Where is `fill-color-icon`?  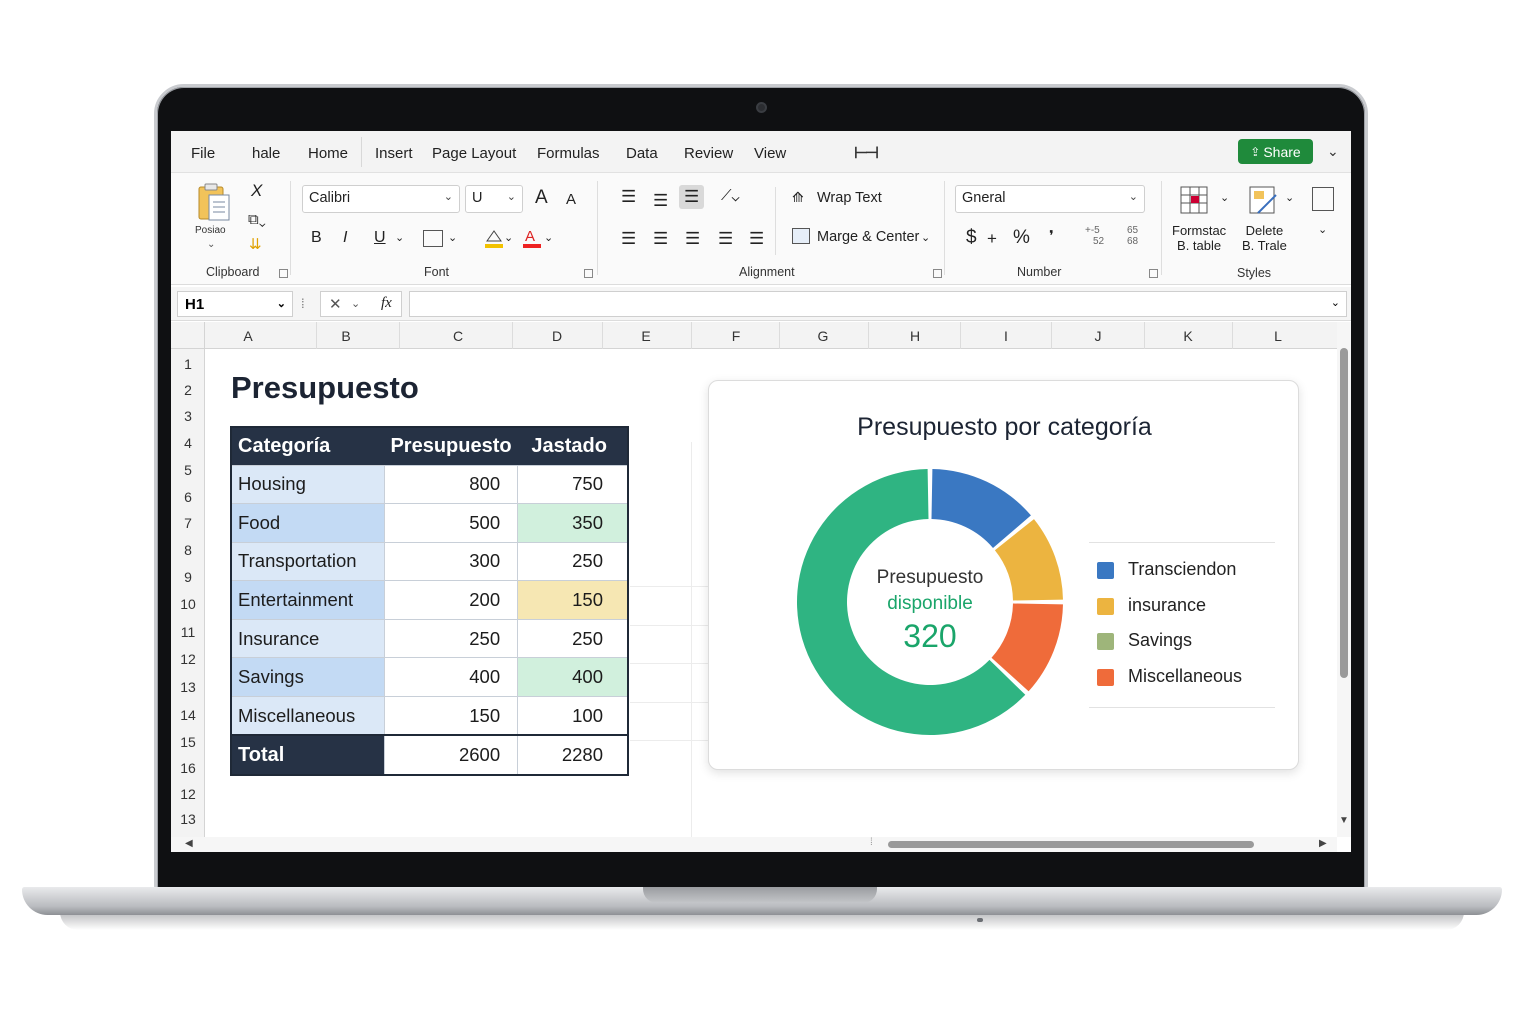
fill-color-icon is located at coordinates (494, 238).